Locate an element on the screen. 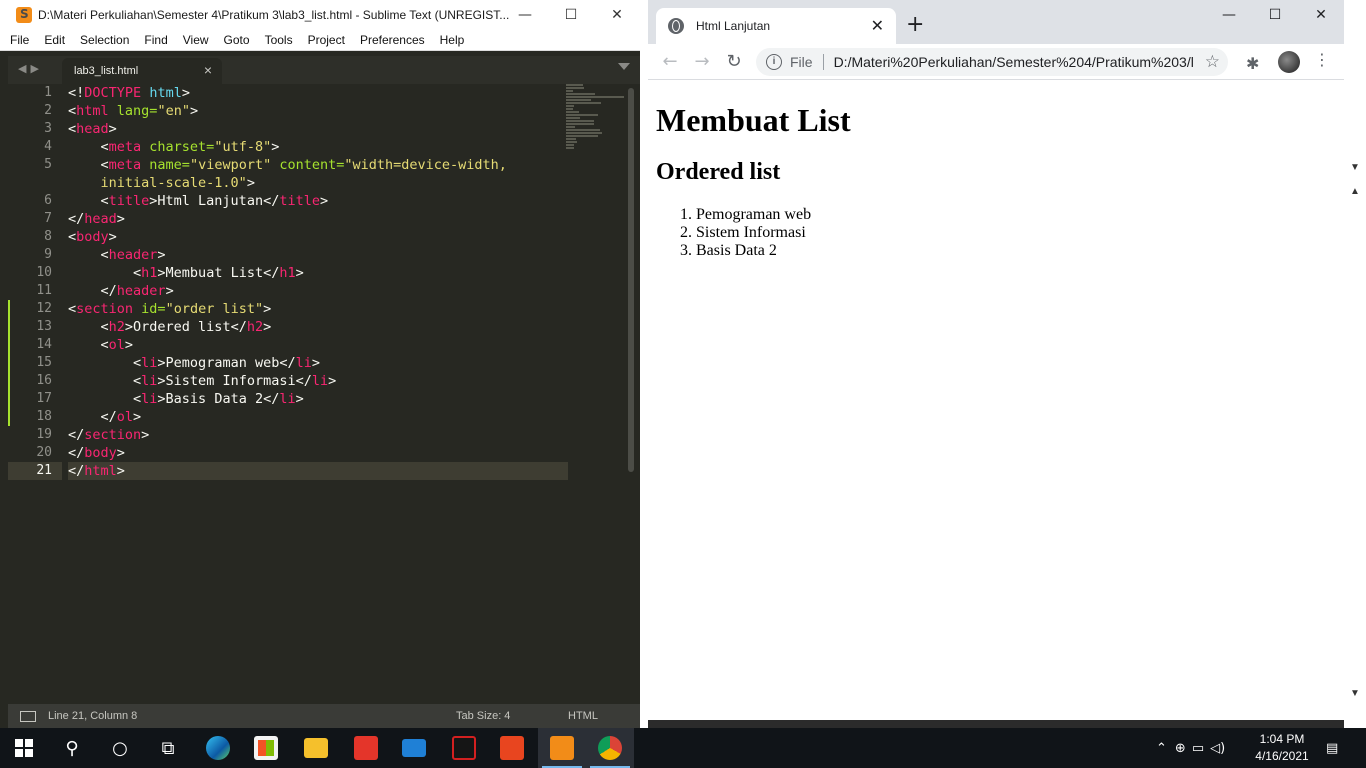  taskbar-sublime is located at coordinates (562, 748).